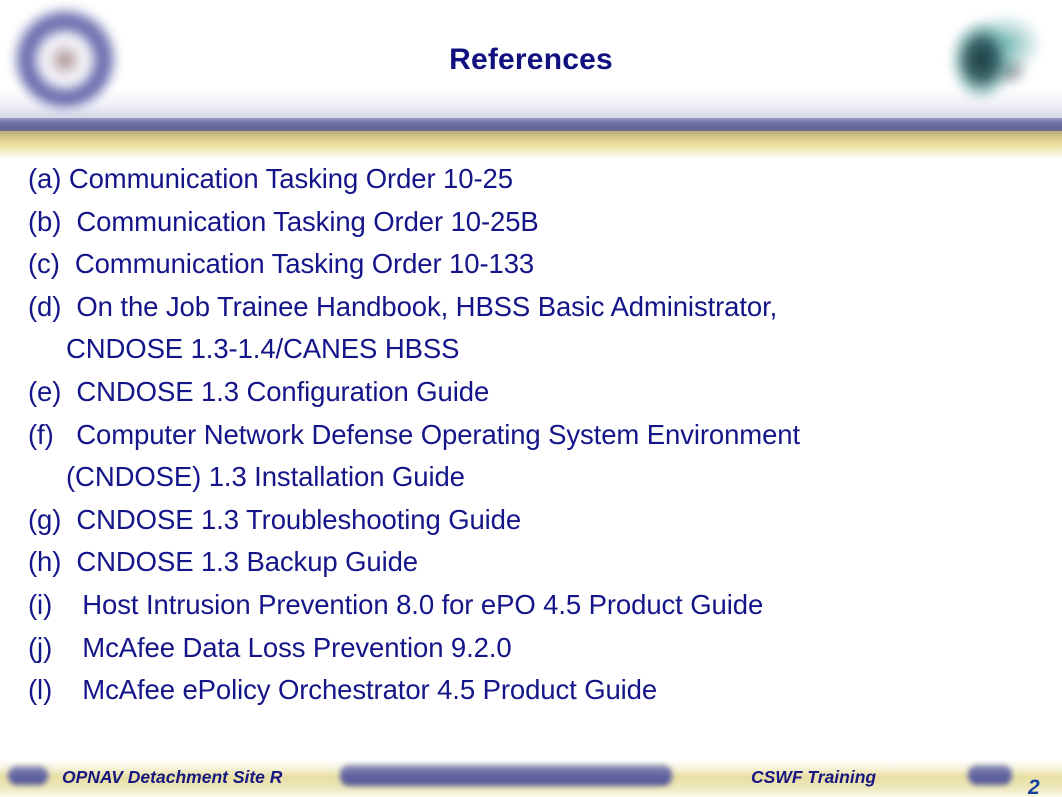  Describe the element at coordinates (263, 349) in the screenshot. I see `list-item-continuation: CNDOSE 1.3-1.4/CANES HBSS` at that location.